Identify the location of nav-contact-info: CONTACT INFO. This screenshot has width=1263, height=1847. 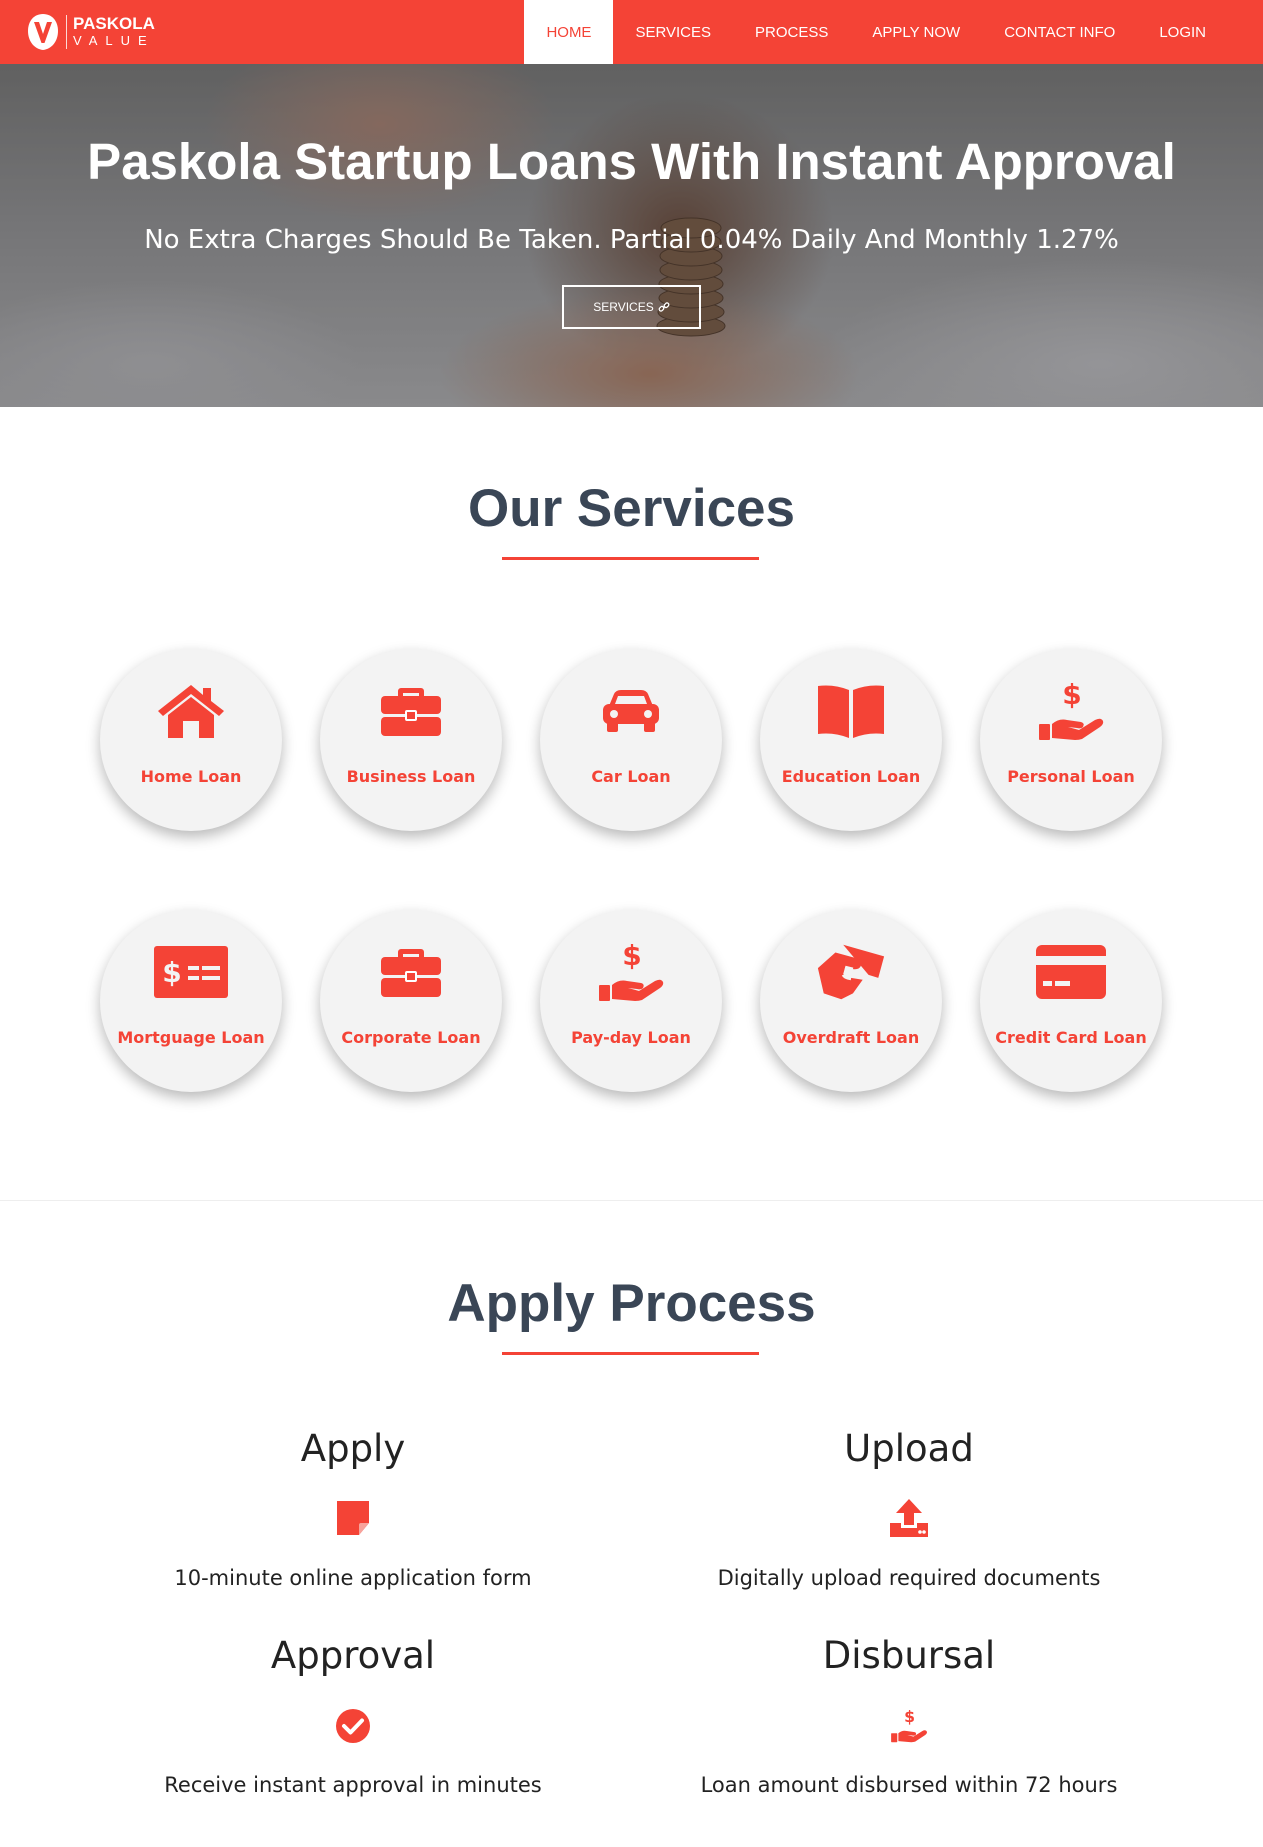
(1059, 32).